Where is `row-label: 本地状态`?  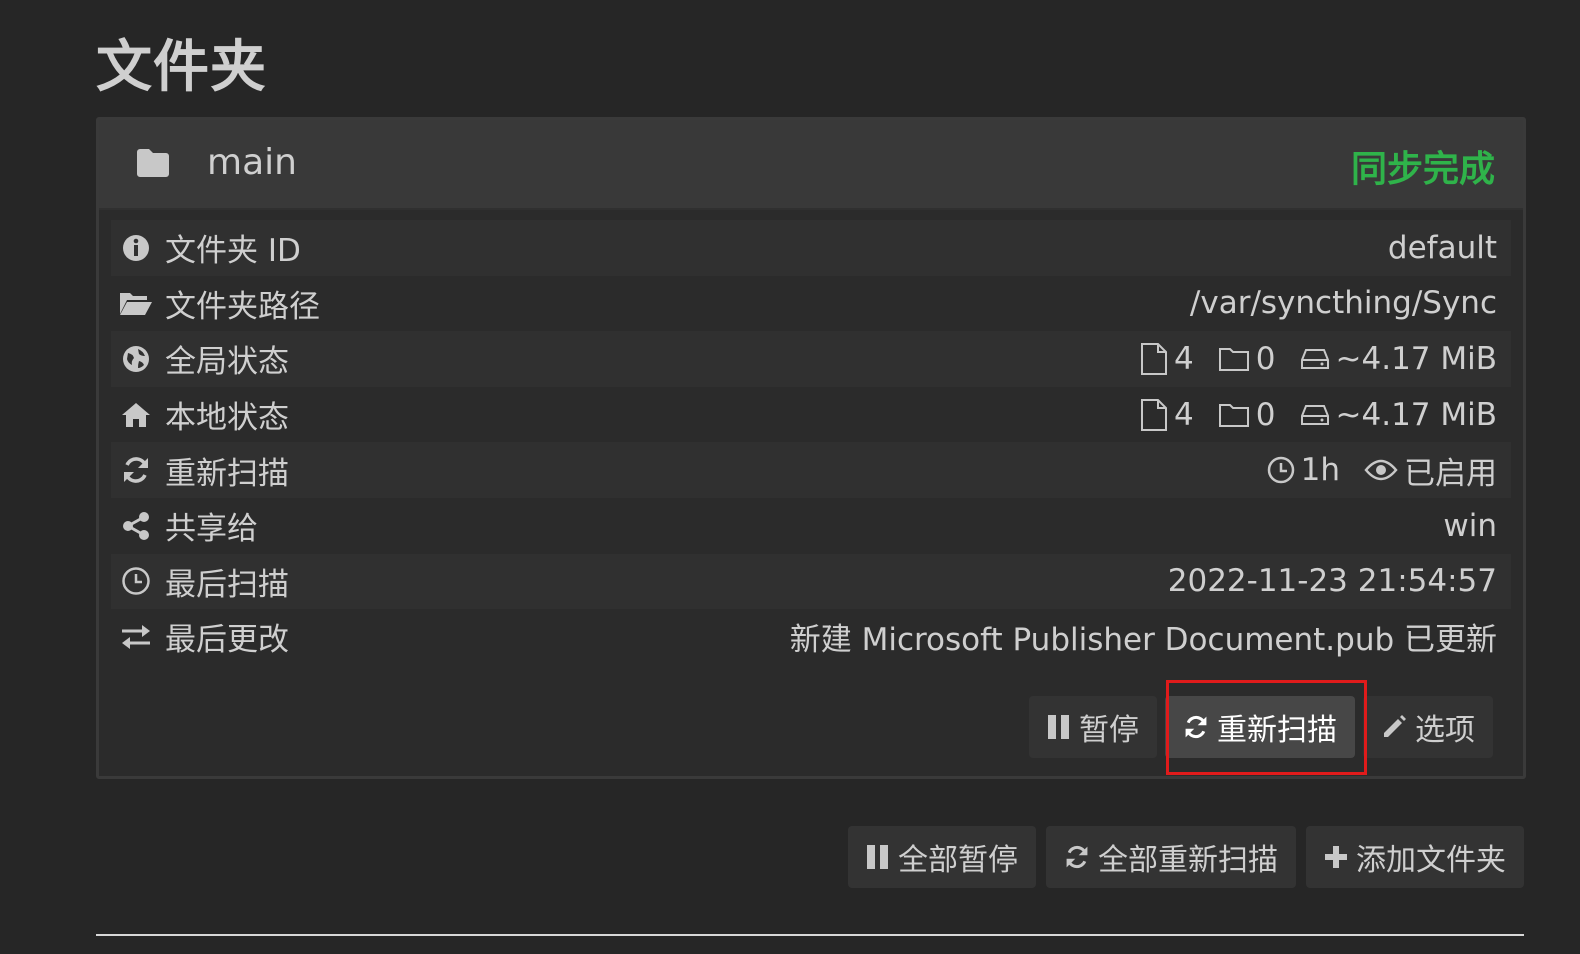 row-label: 本地状态 is located at coordinates (227, 418).